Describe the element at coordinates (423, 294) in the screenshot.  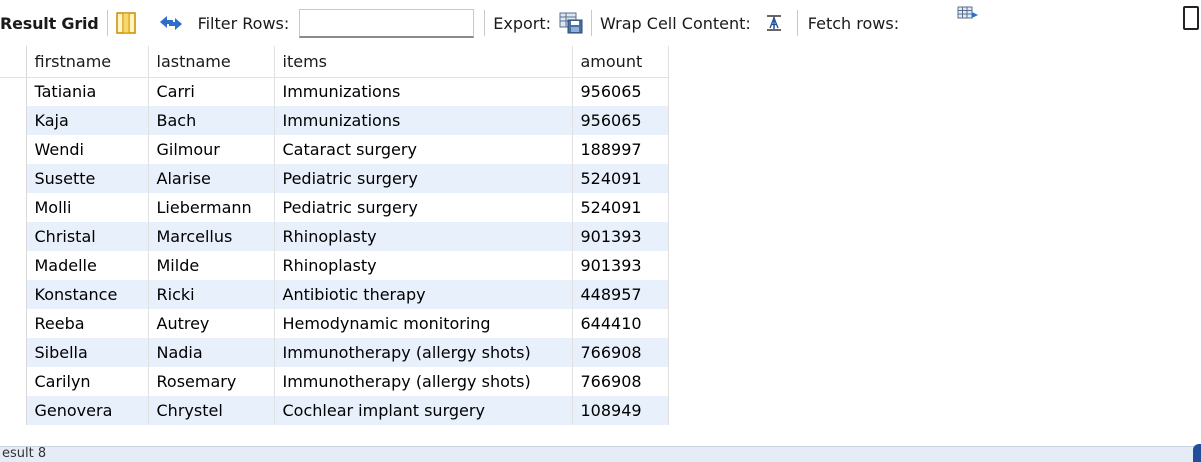
I see `cell-items: Antibiotic therapy` at that location.